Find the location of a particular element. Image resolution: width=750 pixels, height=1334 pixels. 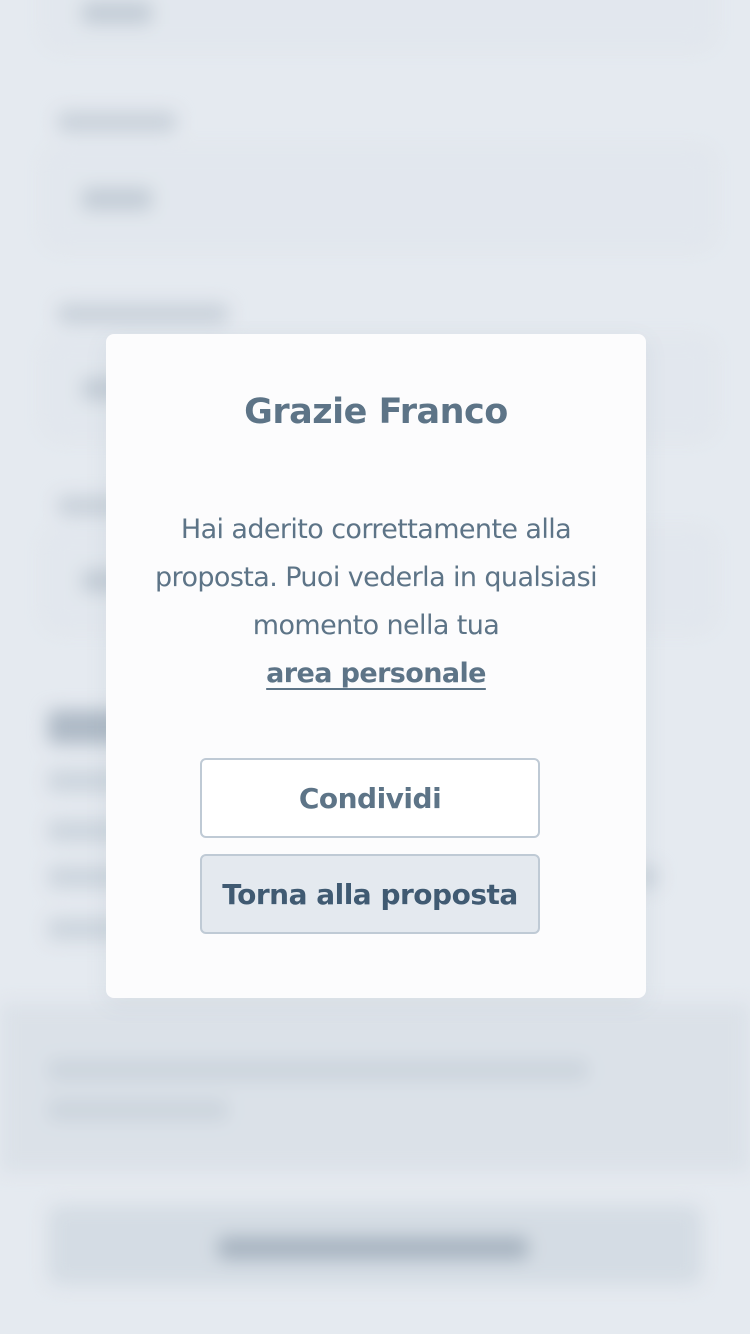

dialog-title: Grazie Franco is located at coordinates (376, 412).